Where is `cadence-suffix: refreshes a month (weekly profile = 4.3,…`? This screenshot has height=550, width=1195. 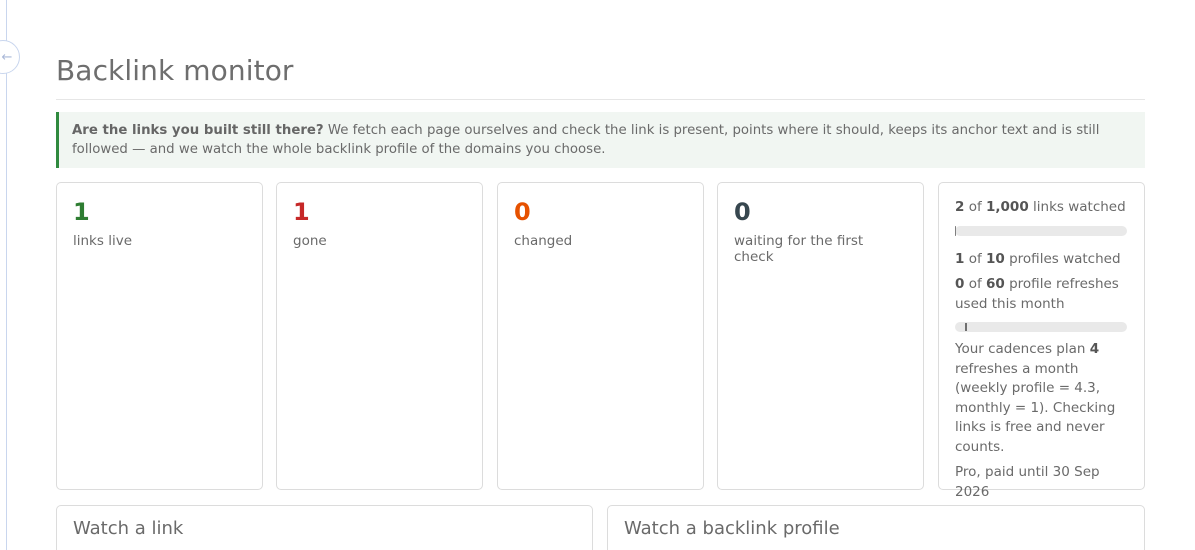 cadence-suffix: refreshes a month (weekly profile = 4.3,… is located at coordinates (1035, 407).